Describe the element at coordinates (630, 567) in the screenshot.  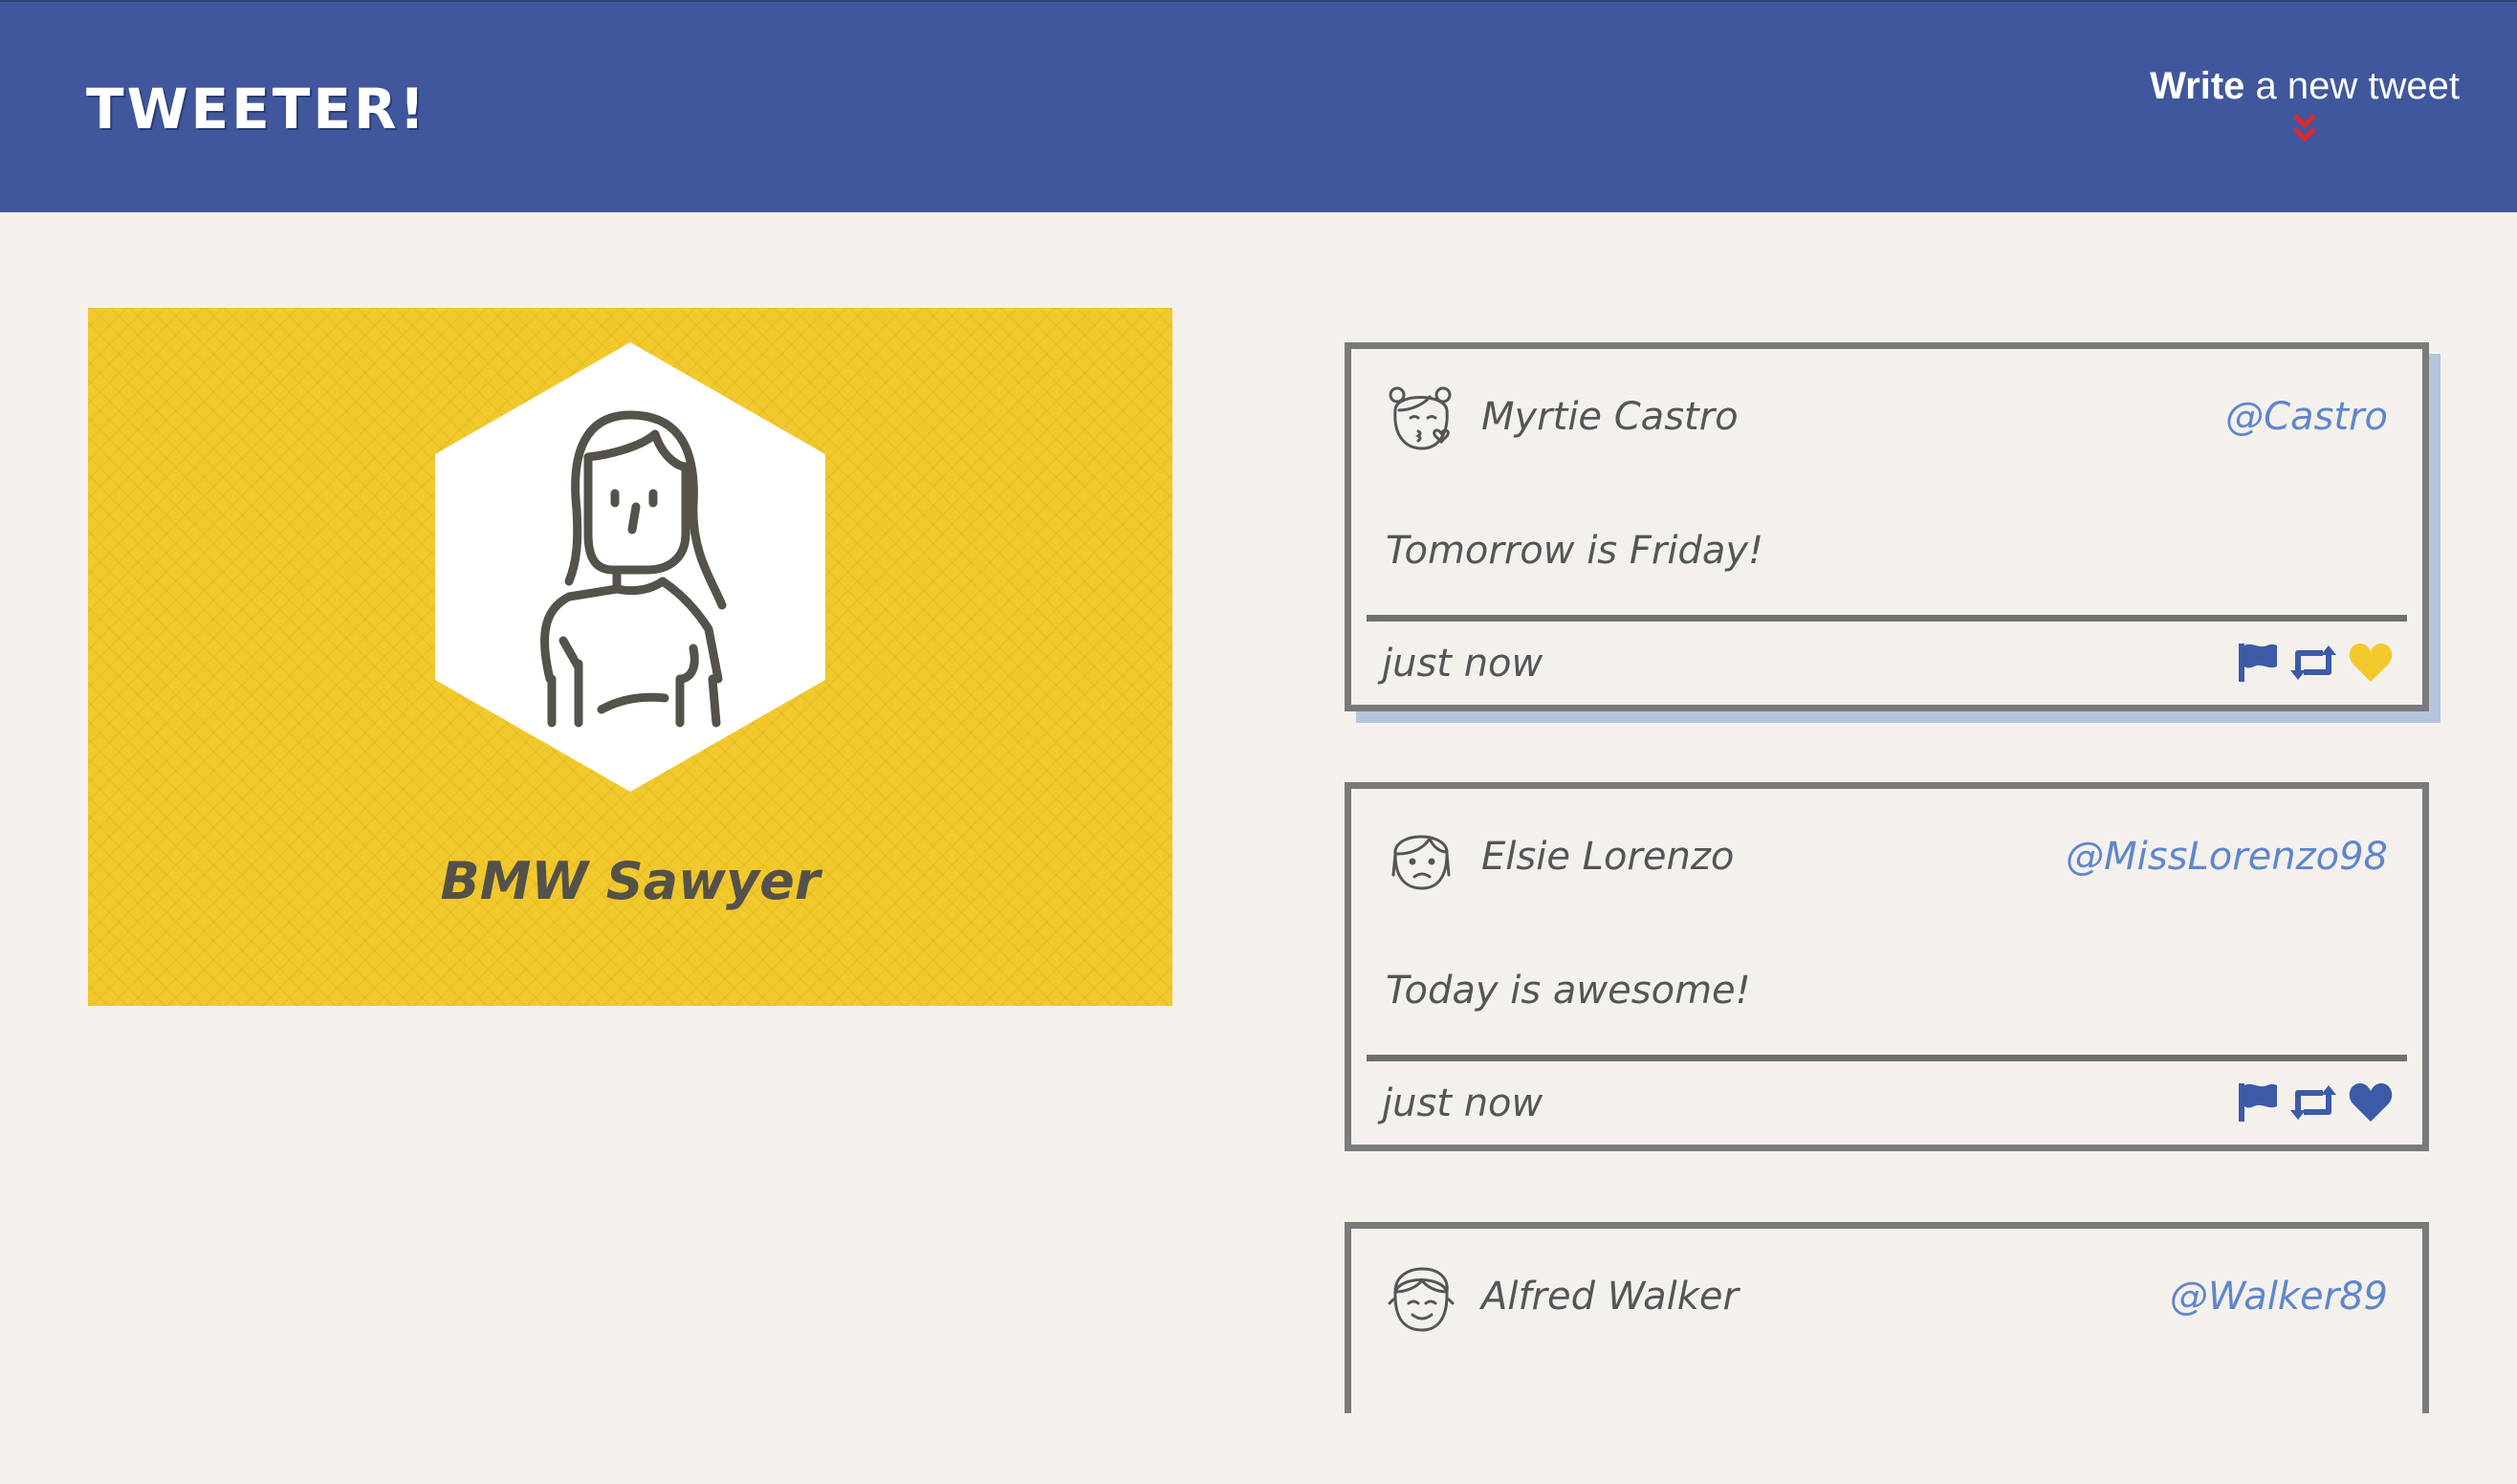
I see `woman-avatar-icon` at that location.